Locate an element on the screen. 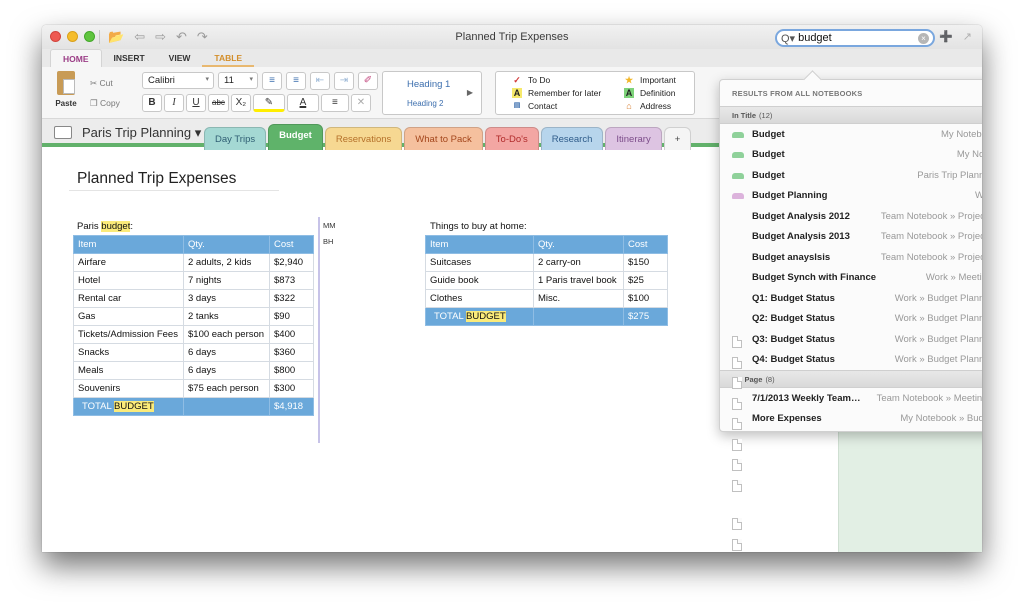  underline-button: U is located at coordinates (196, 103).